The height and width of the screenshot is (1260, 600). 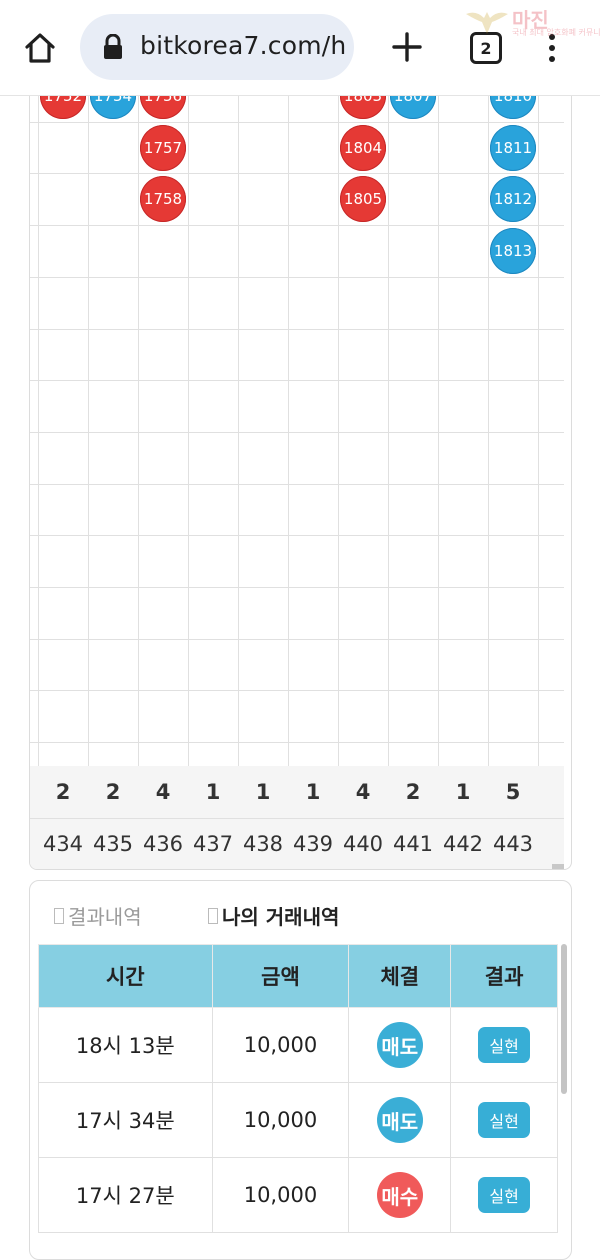 I want to click on tab-result-label: 결과내역, so click(x=105, y=917).